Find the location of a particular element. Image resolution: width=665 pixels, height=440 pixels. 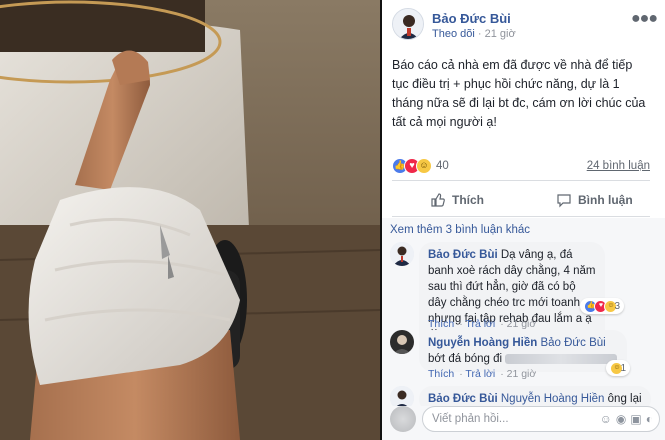

like-label: Thích is located at coordinates (468, 200).